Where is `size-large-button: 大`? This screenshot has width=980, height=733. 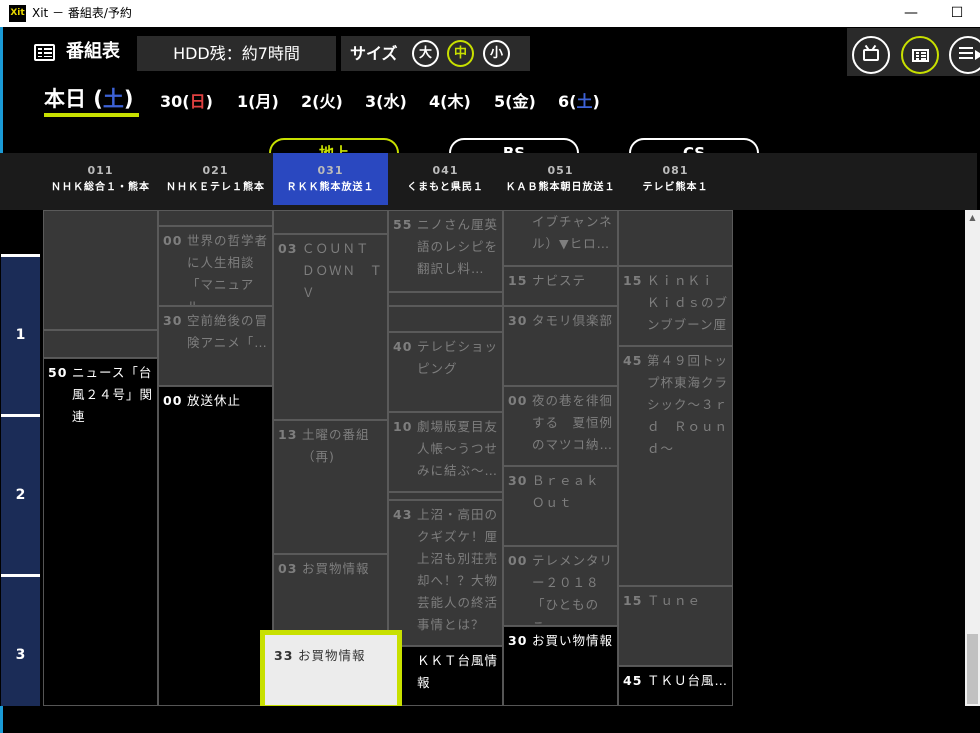 size-large-button: 大 is located at coordinates (425, 53).